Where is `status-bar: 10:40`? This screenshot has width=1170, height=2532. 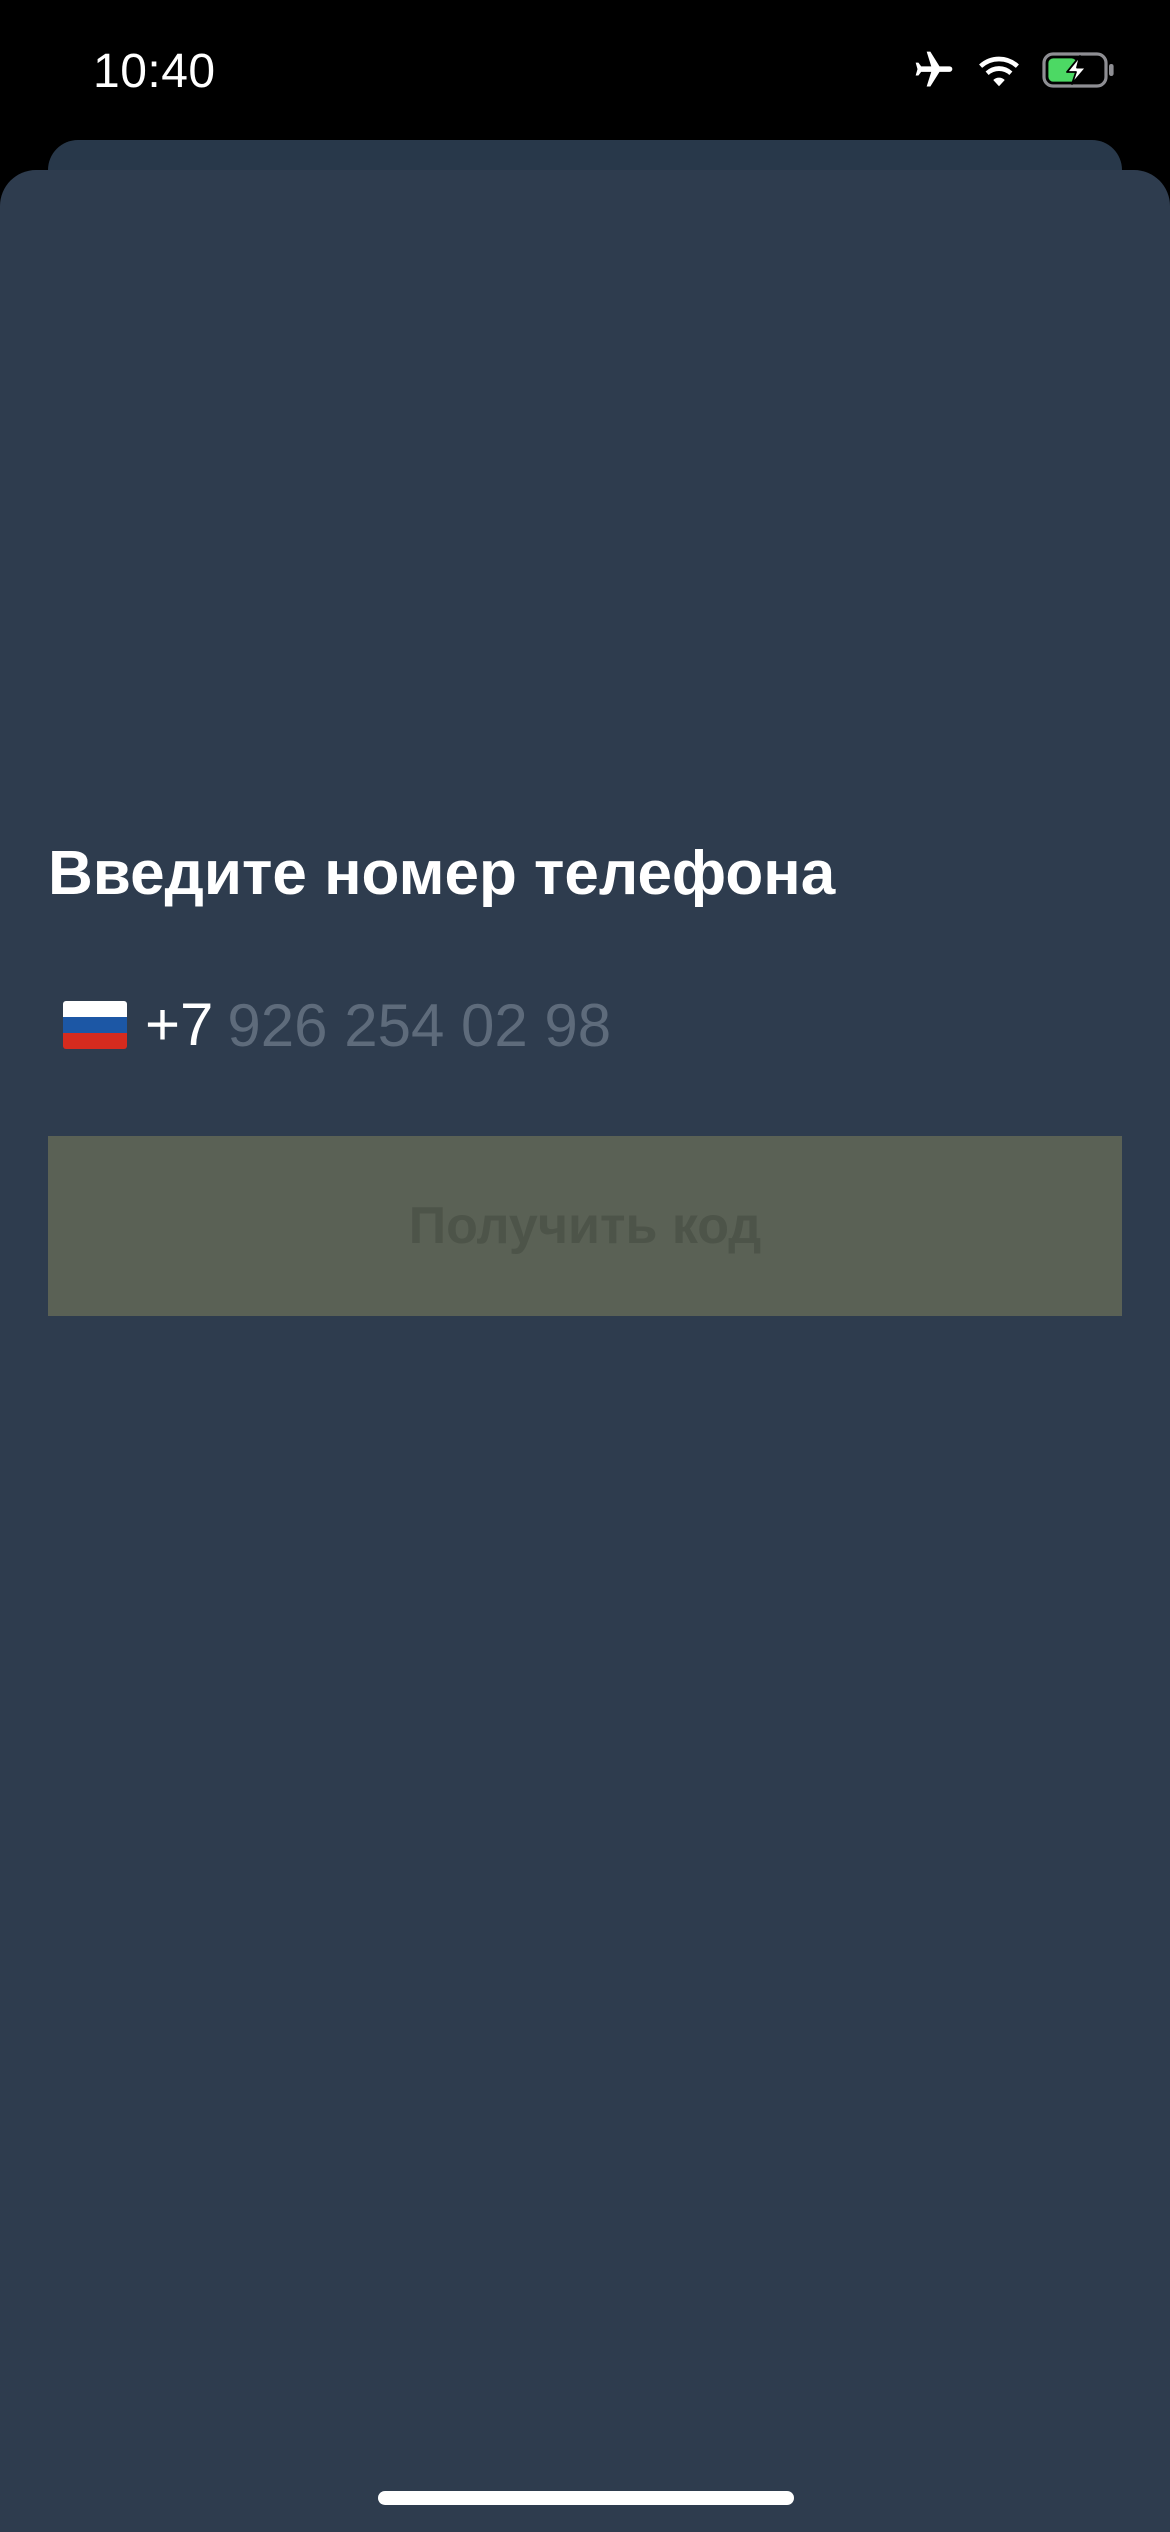
status-bar: 10:40 is located at coordinates (585, 70).